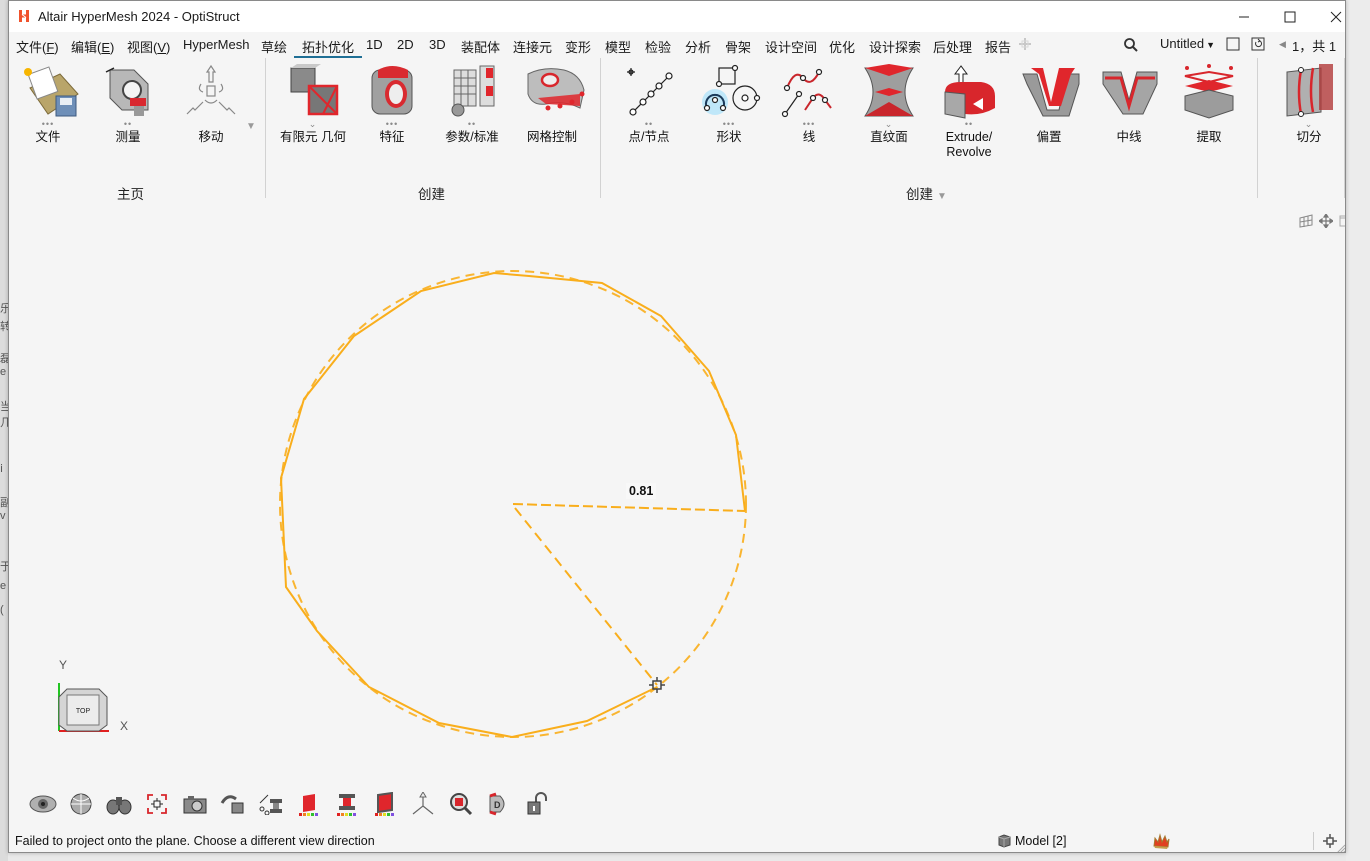 The height and width of the screenshot is (861, 1370). I want to click on close-icon, so click(1336, 16).